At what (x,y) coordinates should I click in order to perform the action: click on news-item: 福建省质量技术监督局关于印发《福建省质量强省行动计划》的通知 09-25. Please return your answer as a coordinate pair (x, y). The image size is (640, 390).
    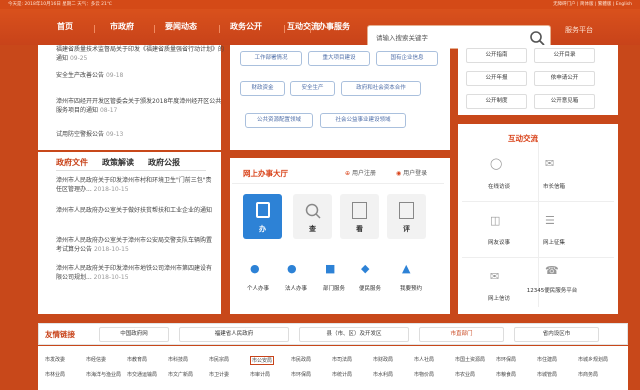
    Looking at the image, I should click on (140, 54).